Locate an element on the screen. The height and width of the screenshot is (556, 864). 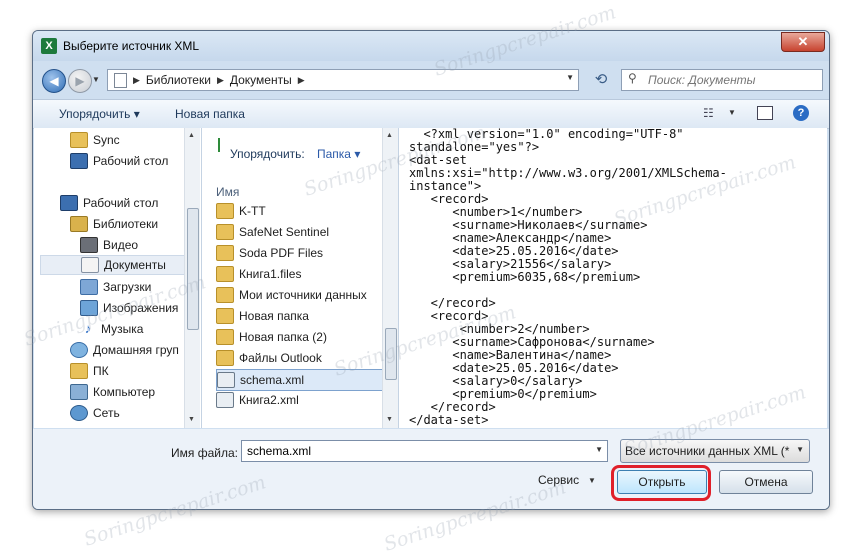
sidebar-item-label: Видео is located at coordinates (121, 245).